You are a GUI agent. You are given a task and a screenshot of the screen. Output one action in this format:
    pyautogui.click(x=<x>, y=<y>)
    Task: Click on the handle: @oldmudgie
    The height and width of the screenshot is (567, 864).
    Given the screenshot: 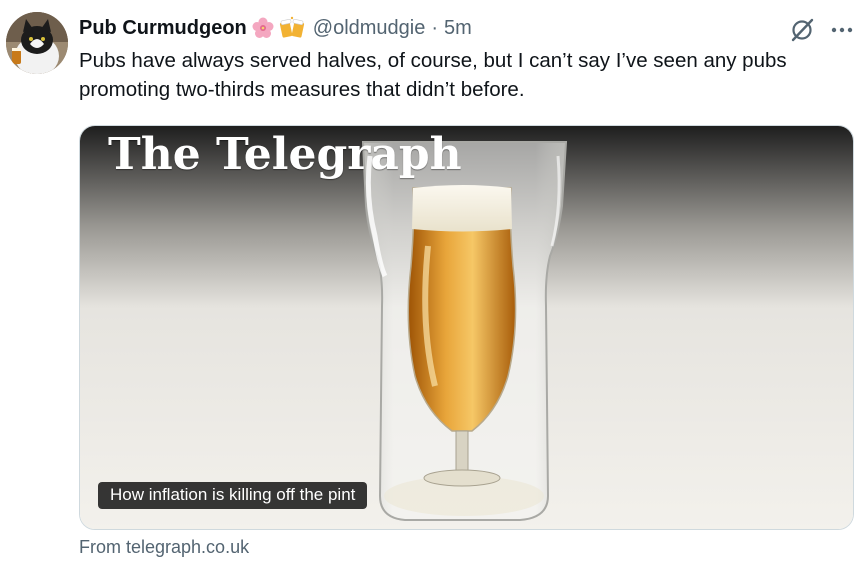 What is the action you would take?
    pyautogui.click(x=369, y=28)
    